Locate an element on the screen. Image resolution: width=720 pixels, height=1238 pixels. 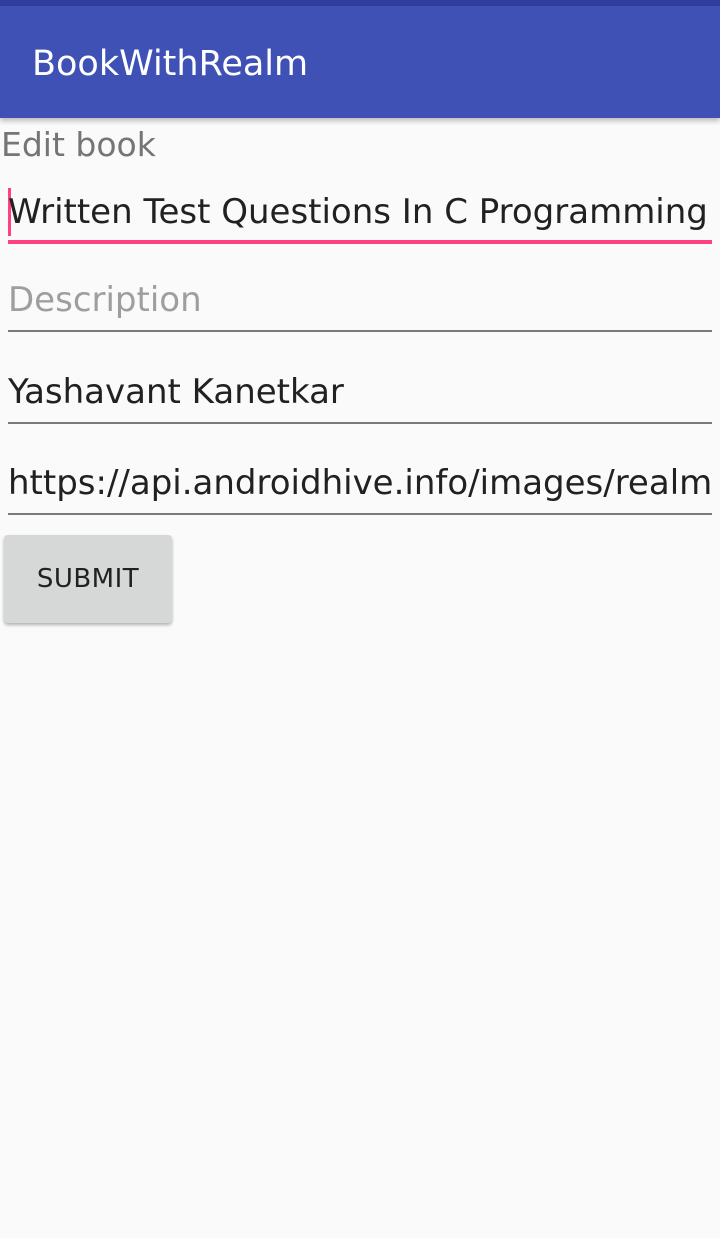
author-field: Yashavant Kanetkar is located at coordinates (360, 394).